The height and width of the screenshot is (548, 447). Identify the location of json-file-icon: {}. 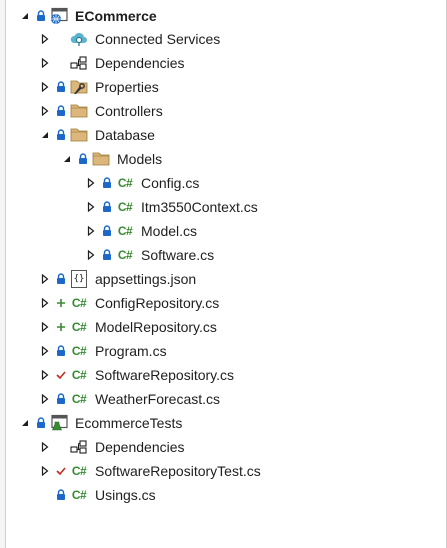
(79, 279).